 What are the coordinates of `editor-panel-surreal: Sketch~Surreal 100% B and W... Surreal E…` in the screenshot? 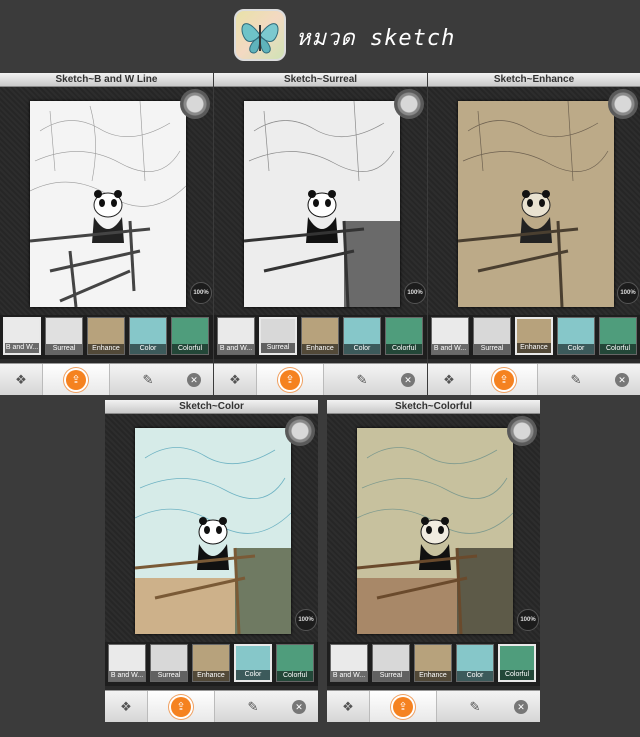 It's located at (320, 234).